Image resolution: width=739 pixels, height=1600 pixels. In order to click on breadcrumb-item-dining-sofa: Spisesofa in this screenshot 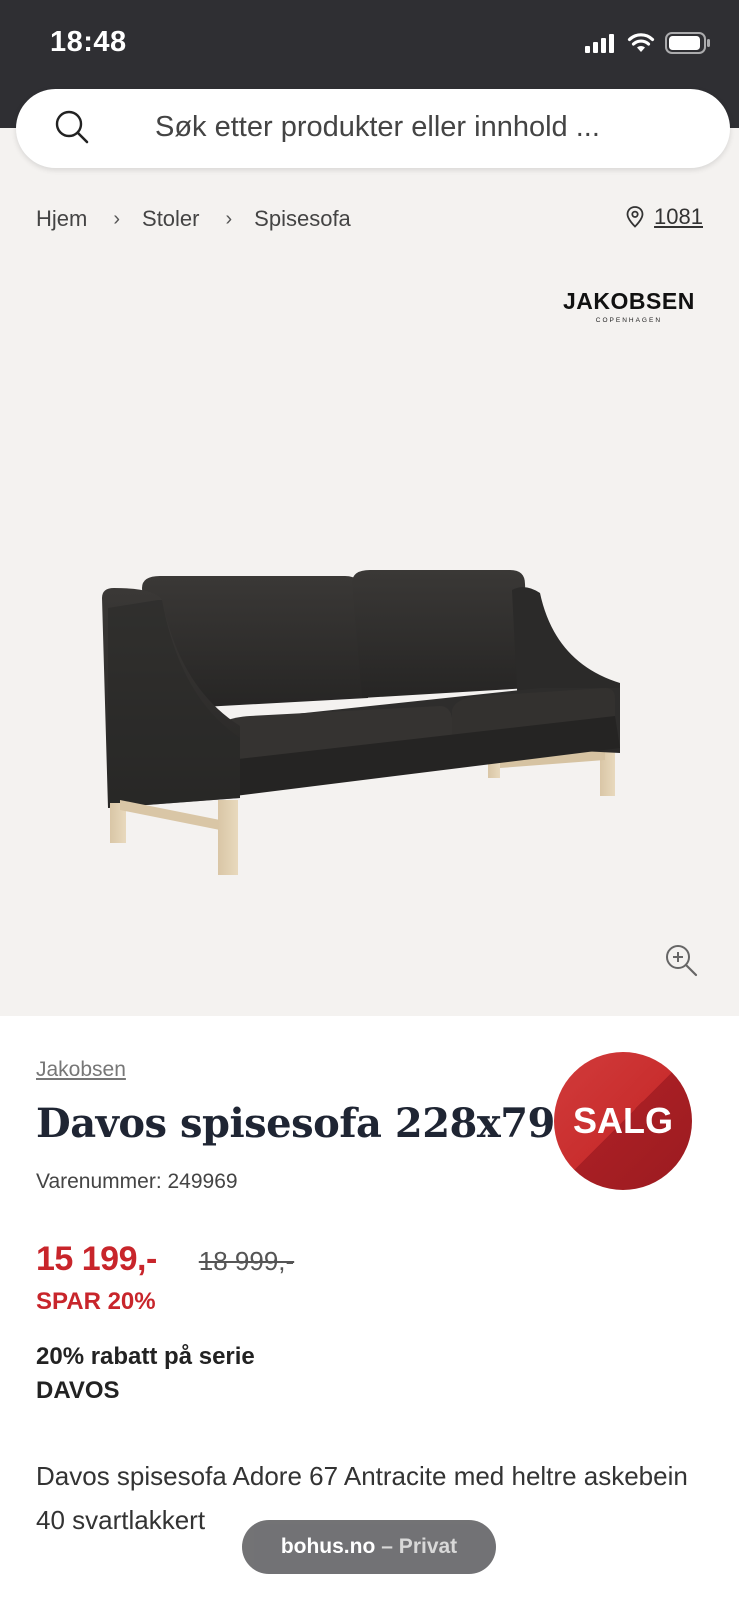, I will do `click(302, 219)`.